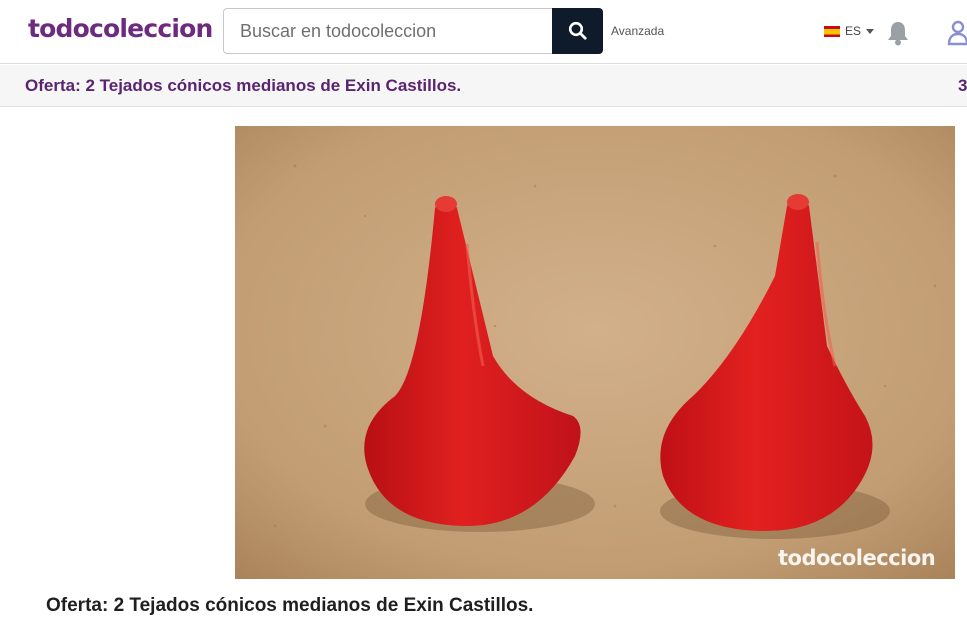 Image resolution: width=967 pixels, height=622 pixels. I want to click on advanced-search-link: Avanzada, so click(637, 31).